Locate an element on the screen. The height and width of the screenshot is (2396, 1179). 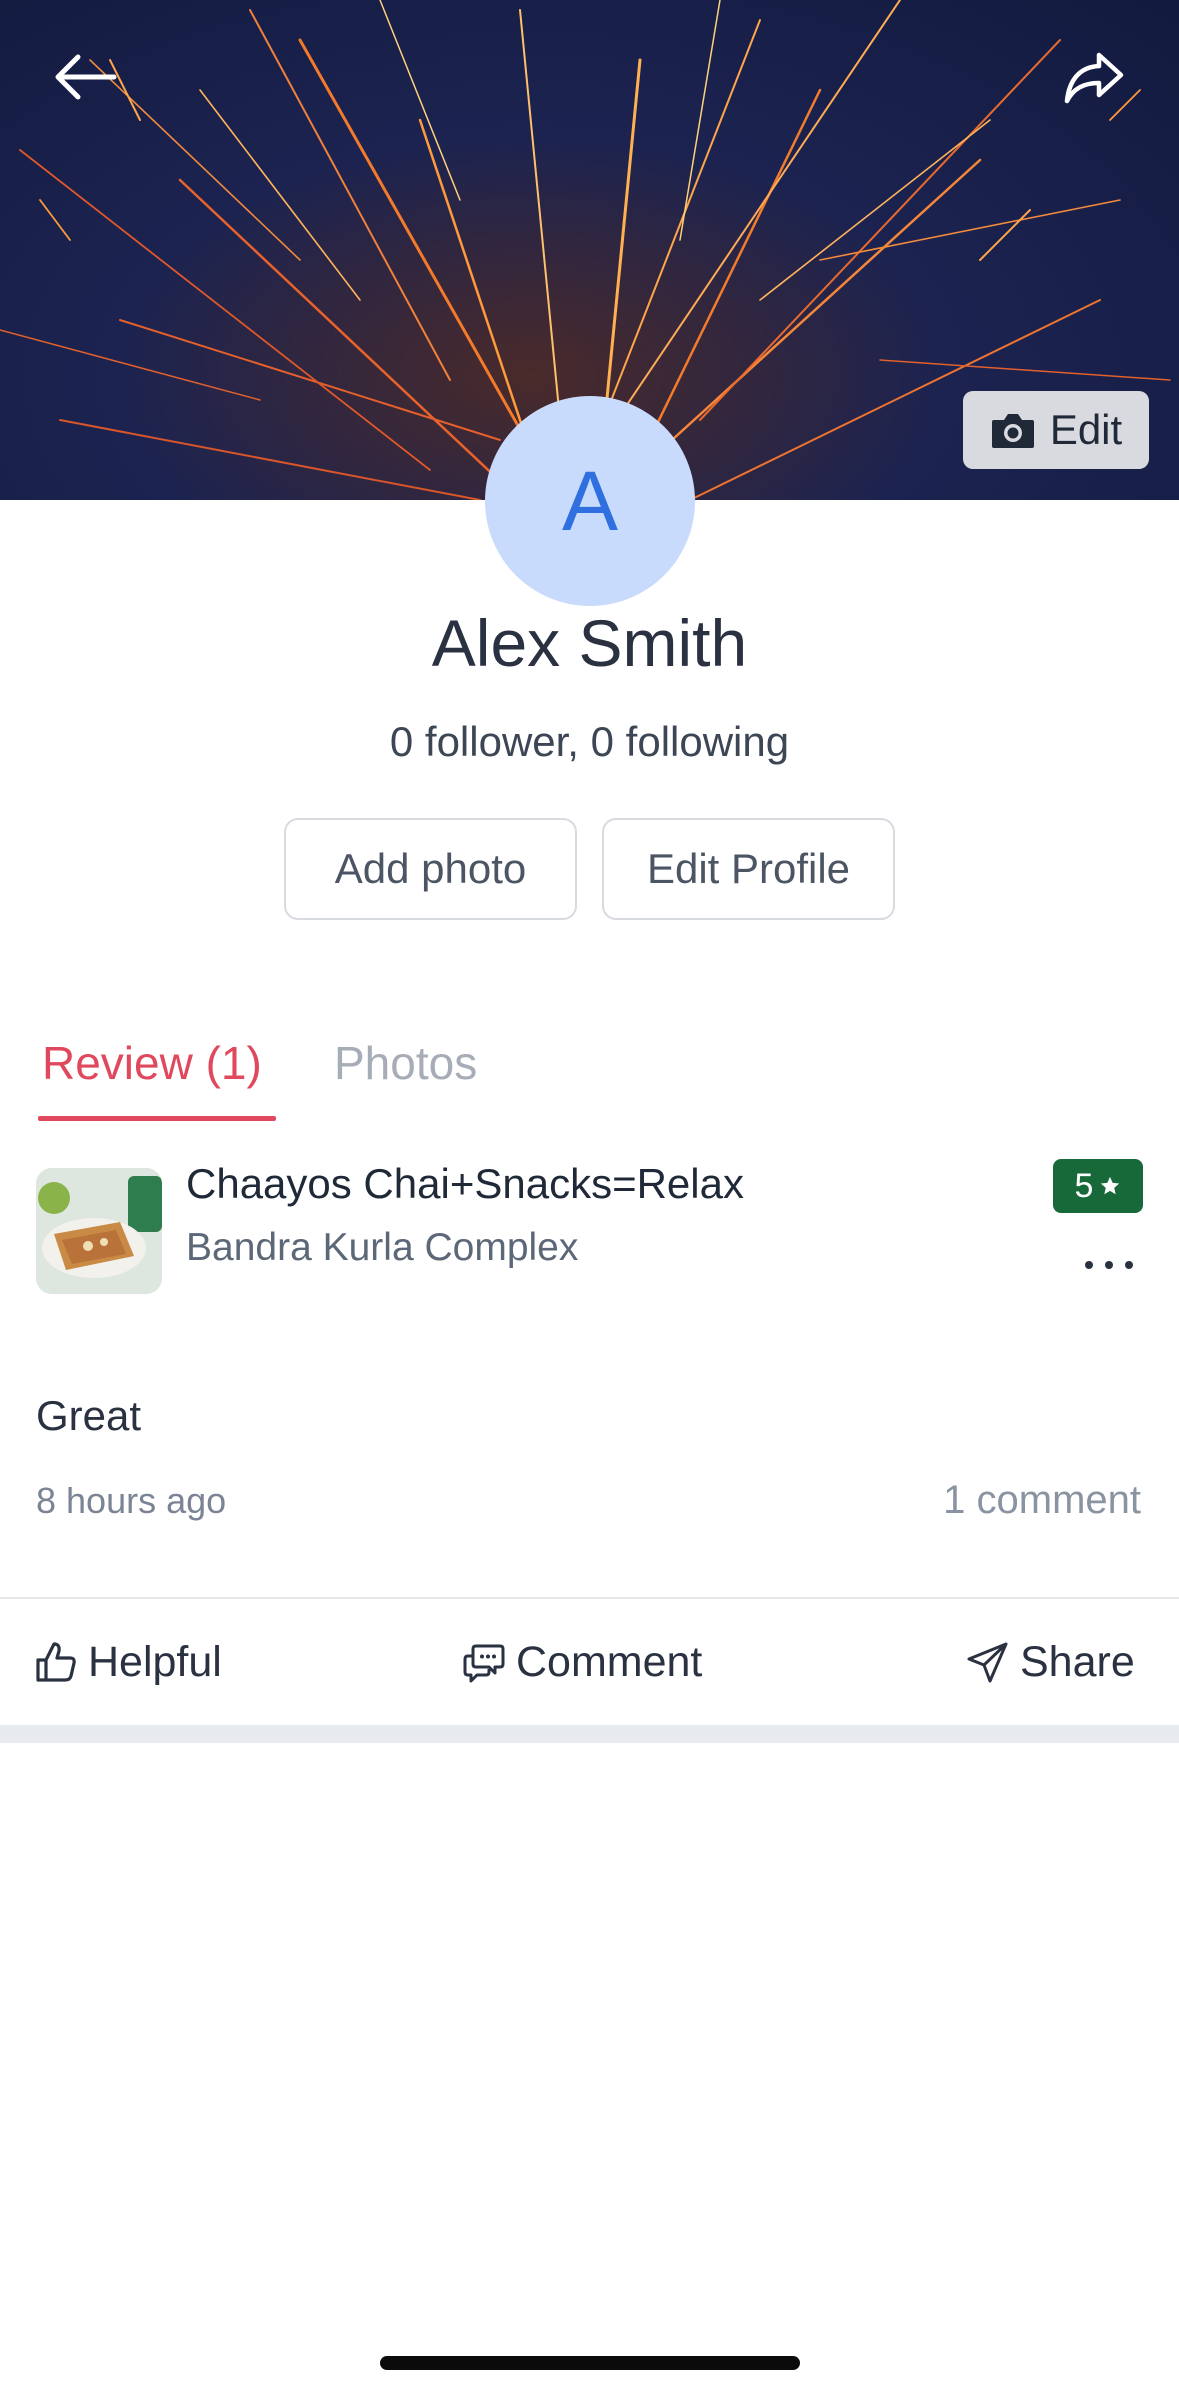
rating-badge: 5 is located at coordinates (1098, 1186).